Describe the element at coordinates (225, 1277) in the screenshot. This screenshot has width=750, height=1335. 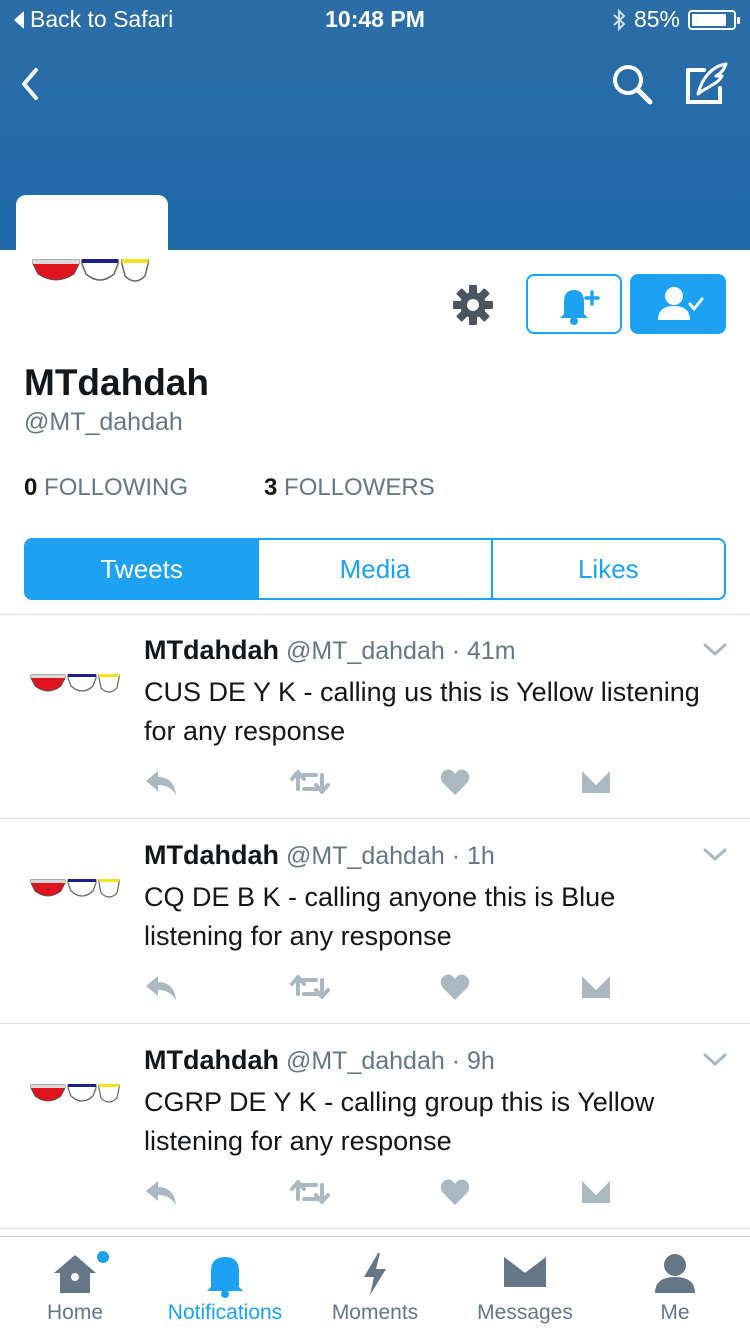
I see `bell-icon` at that location.